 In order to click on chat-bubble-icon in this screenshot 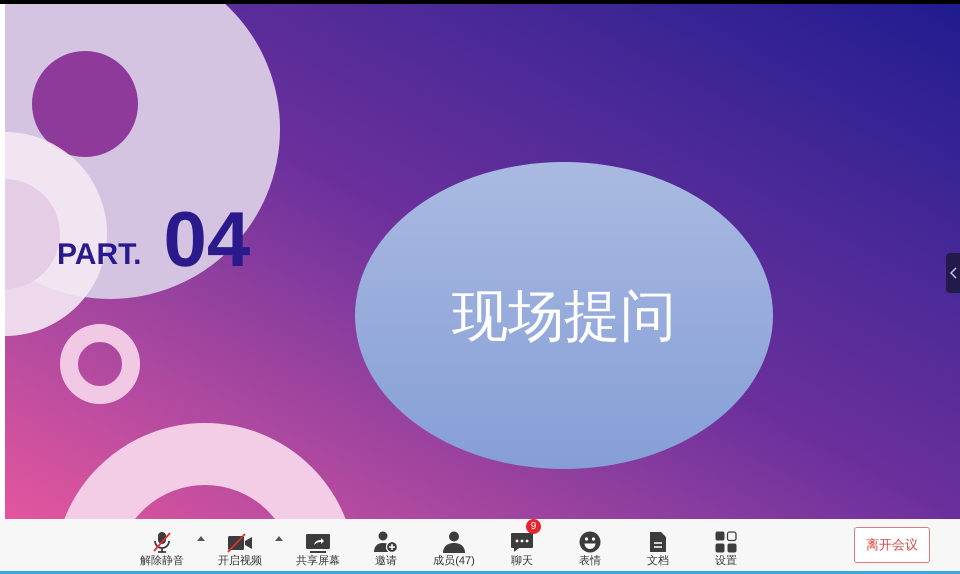, I will do `click(522, 542)`.